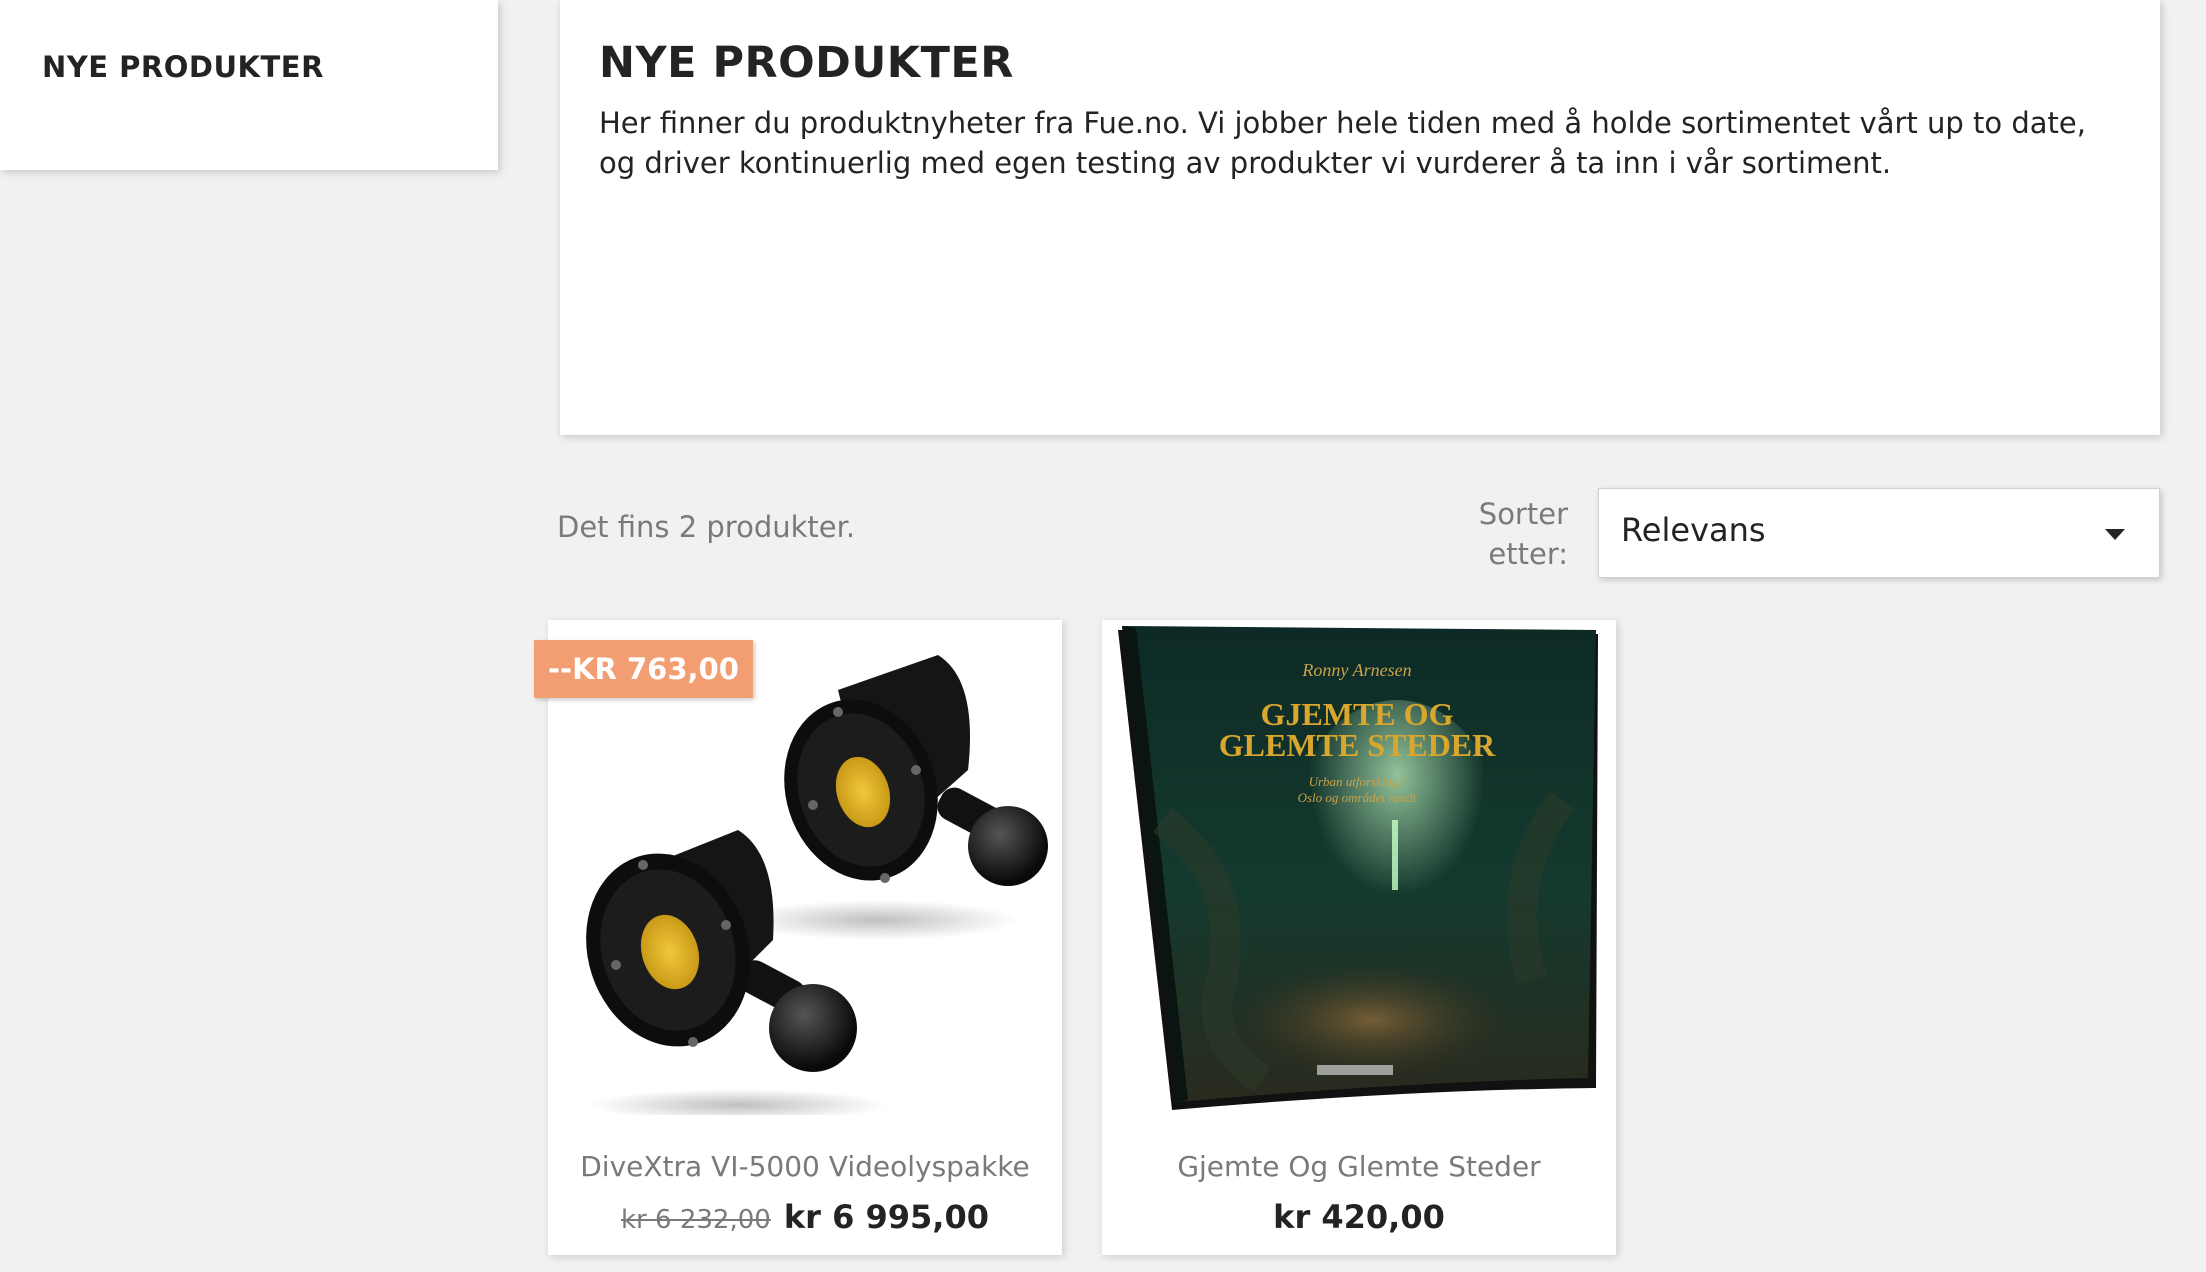  Describe the element at coordinates (183, 67) in the screenshot. I see `sidebar-category-title: NYE PRODUKTER` at that location.